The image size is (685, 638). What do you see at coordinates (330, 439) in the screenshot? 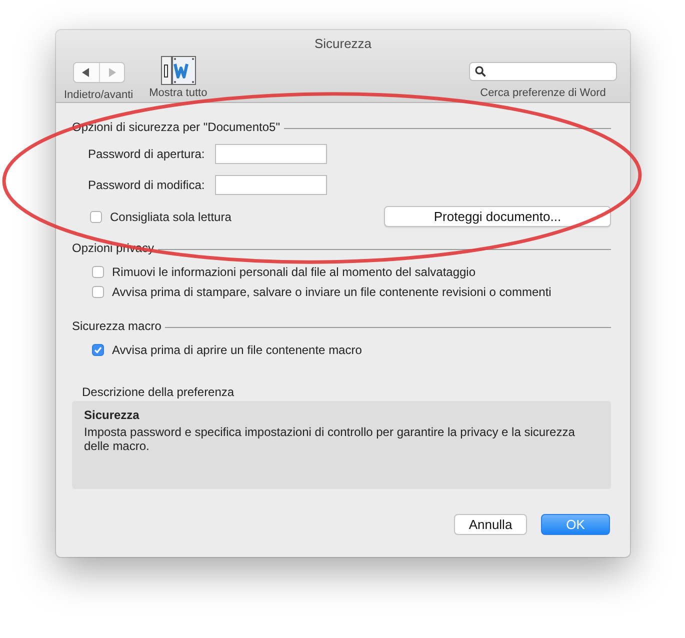
I see `description-text: Imposta password e specifica impostazioni di controllo per garantire la privacy e la sicurezza delle macro.` at bounding box center [330, 439].